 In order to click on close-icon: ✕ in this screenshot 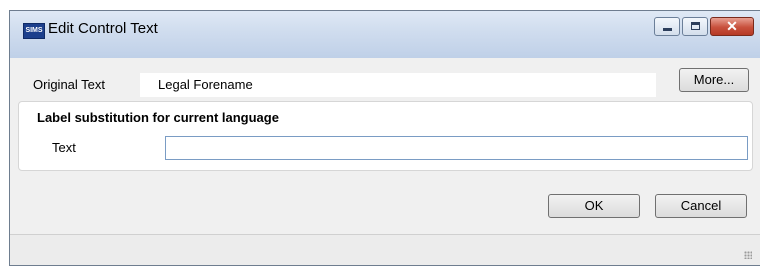, I will do `click(732, 26)`.